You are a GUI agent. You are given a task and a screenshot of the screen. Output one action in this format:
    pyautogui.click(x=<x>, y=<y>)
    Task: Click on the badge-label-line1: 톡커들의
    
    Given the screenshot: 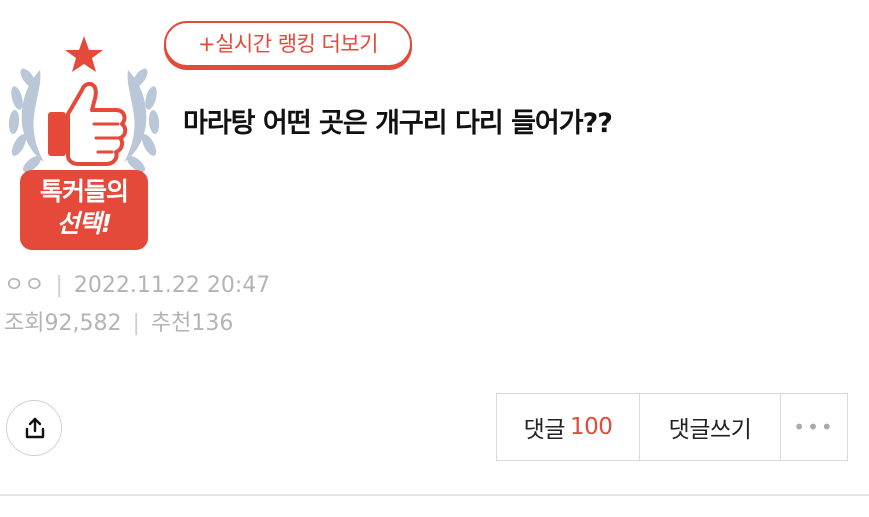 What is the action you would take?
    pyautogui.click(x=84, y=191)
    